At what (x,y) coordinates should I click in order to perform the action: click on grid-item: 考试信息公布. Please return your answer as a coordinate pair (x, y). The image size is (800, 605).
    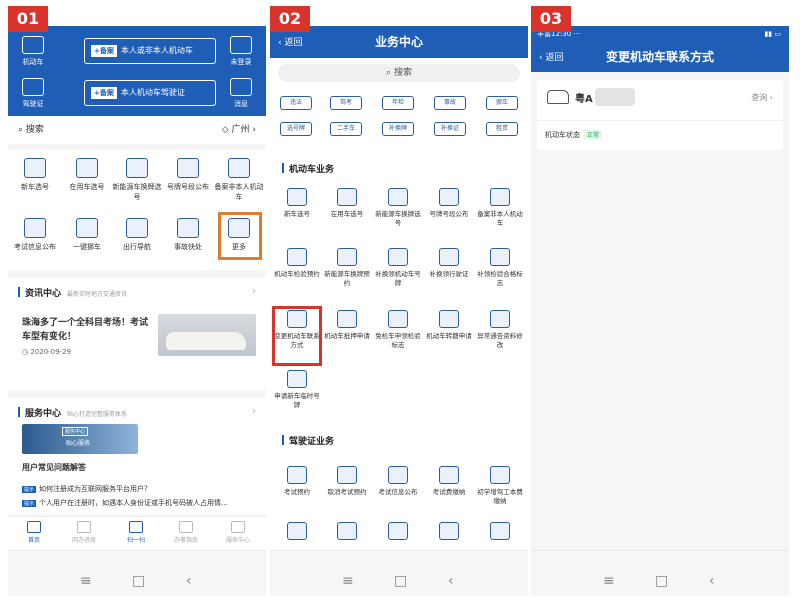
    Looking at the image, I should click on (35, 235).